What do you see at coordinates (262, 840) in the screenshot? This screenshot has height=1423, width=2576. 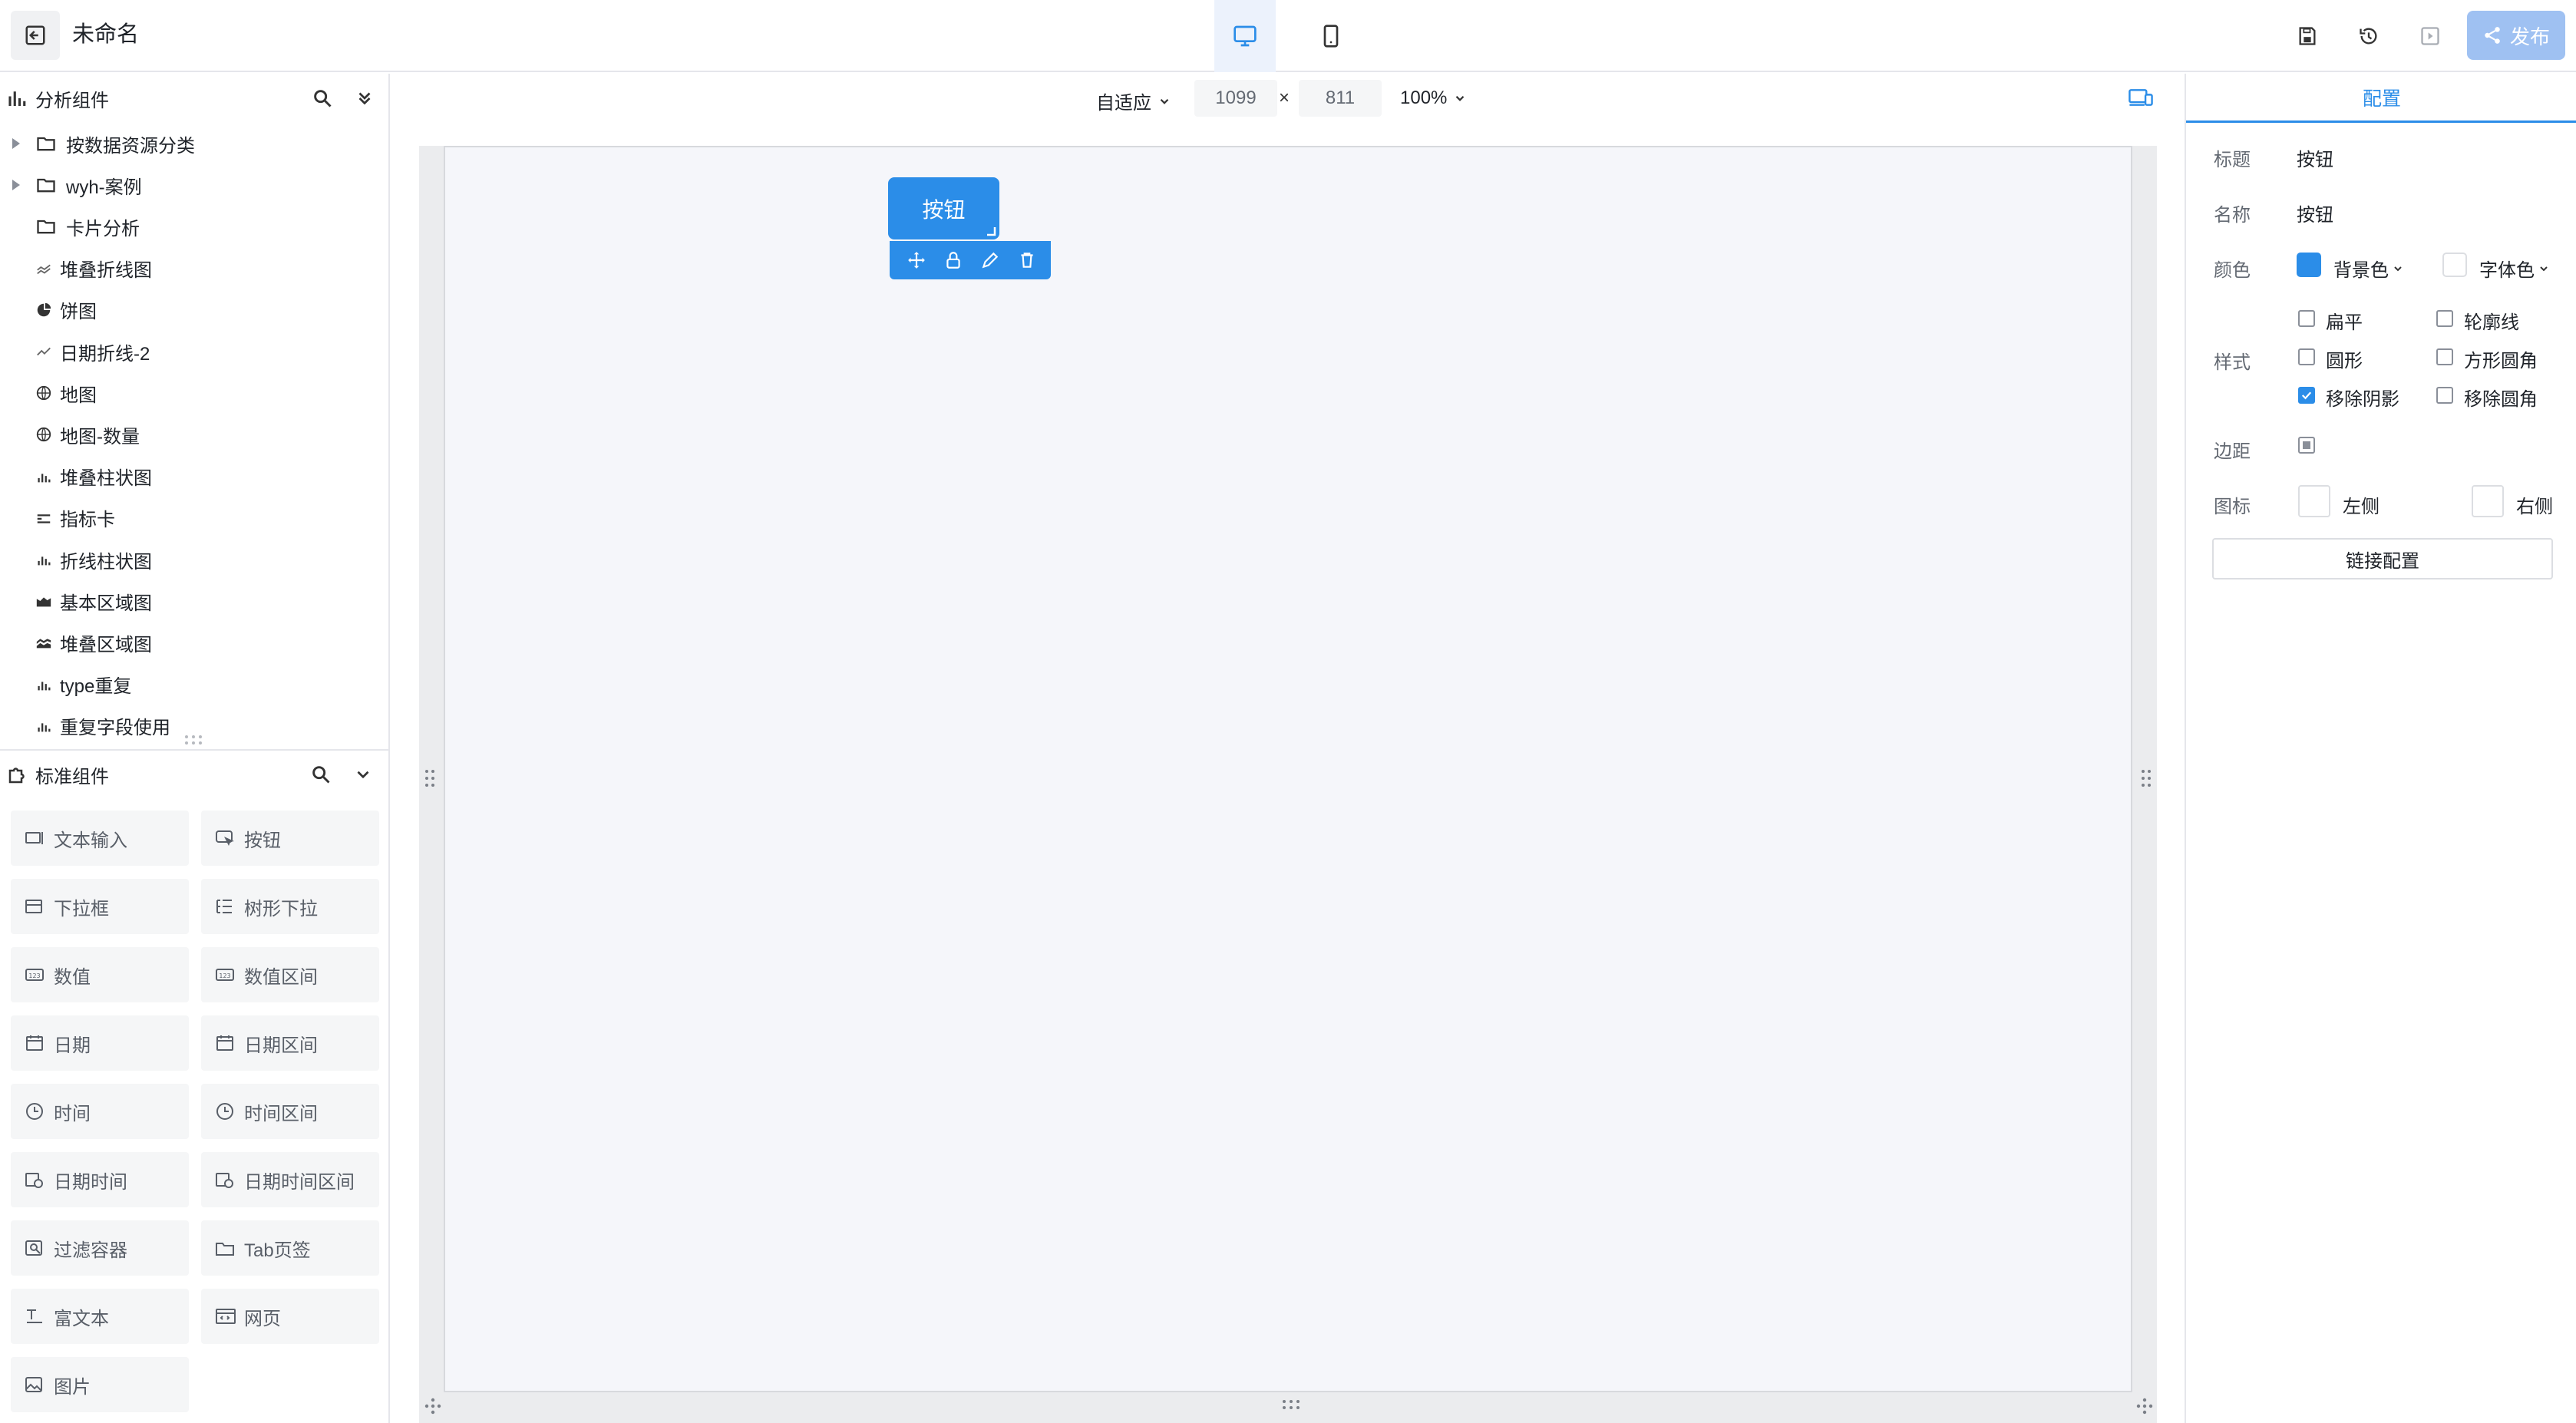 I see `component-label: 按钮` at bounding box center [262, 840].